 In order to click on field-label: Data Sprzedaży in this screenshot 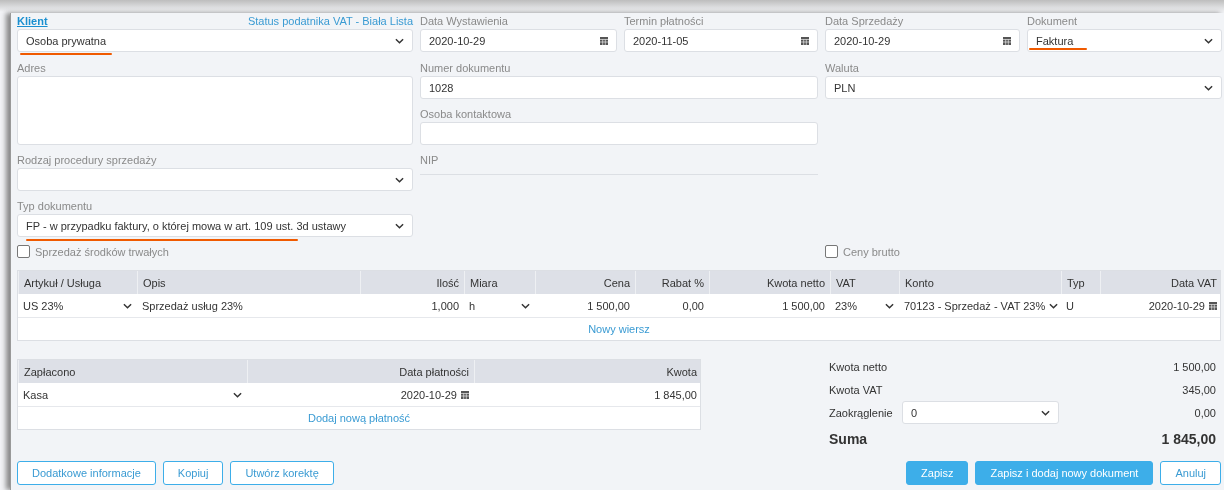, I will do `click(865, 21)`.